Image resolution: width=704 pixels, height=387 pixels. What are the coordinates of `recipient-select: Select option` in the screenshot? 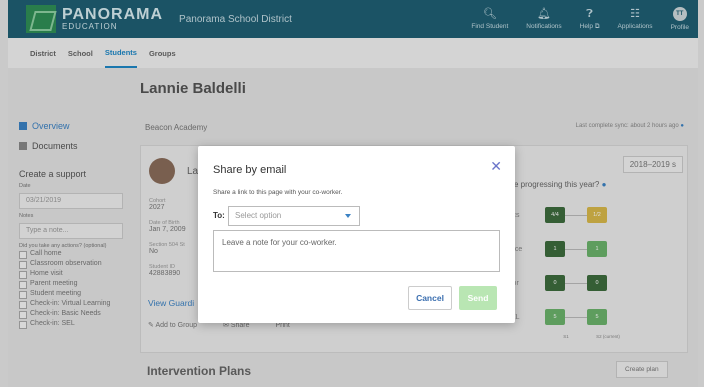 It's located at (294, 216).